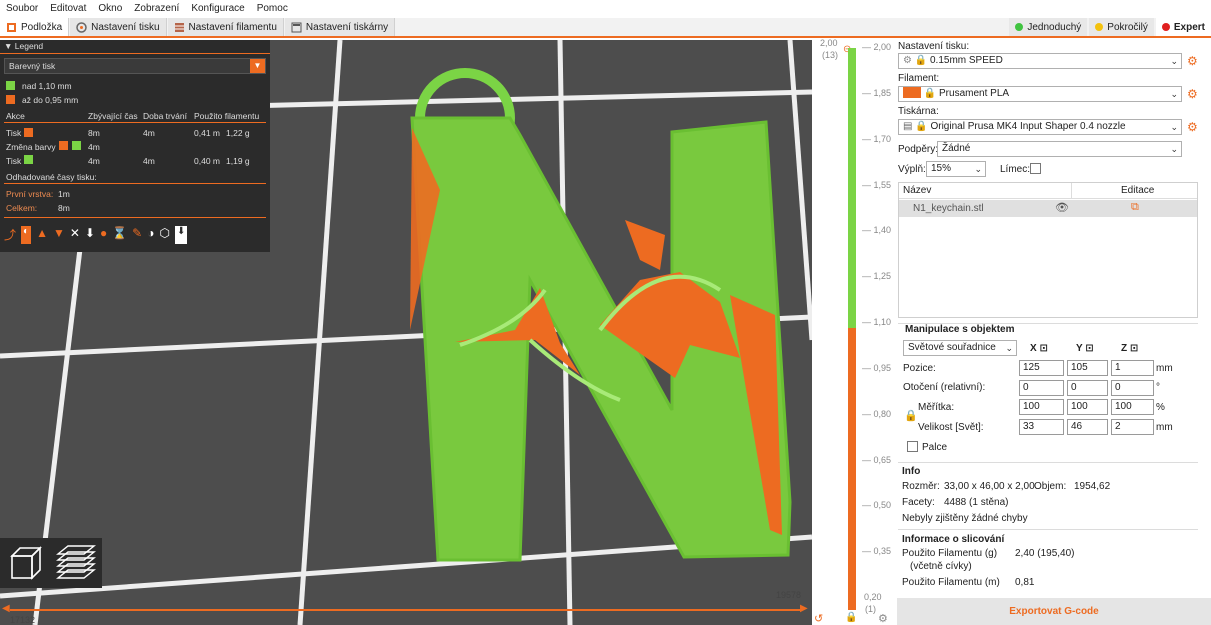 This screenshot has height=625, width=1211. What do you see at coordinates (90, 235) in the screenshot?
I see `tool-changes-icon: ⬇` at bounding box center [90, 235].